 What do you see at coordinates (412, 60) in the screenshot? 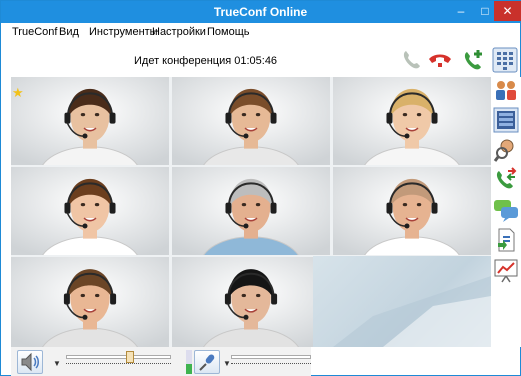
I see `phone-icon` at bounding box center [412, 60].